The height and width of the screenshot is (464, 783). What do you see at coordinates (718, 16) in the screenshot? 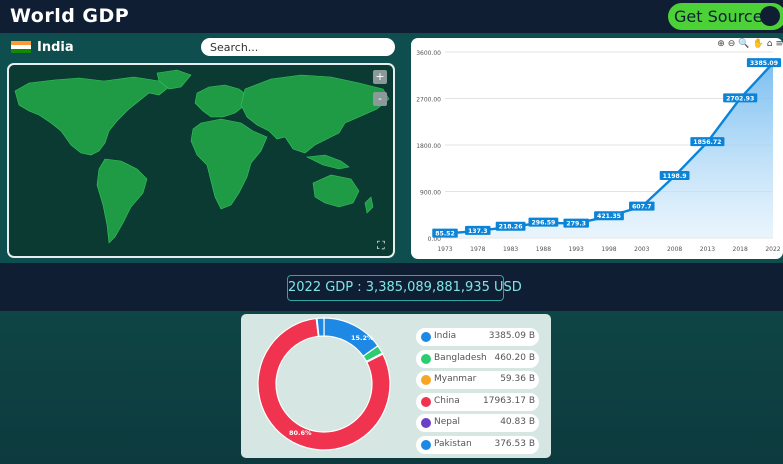
I see `get-source-label: Get Source` at bounding box center [718, 16].